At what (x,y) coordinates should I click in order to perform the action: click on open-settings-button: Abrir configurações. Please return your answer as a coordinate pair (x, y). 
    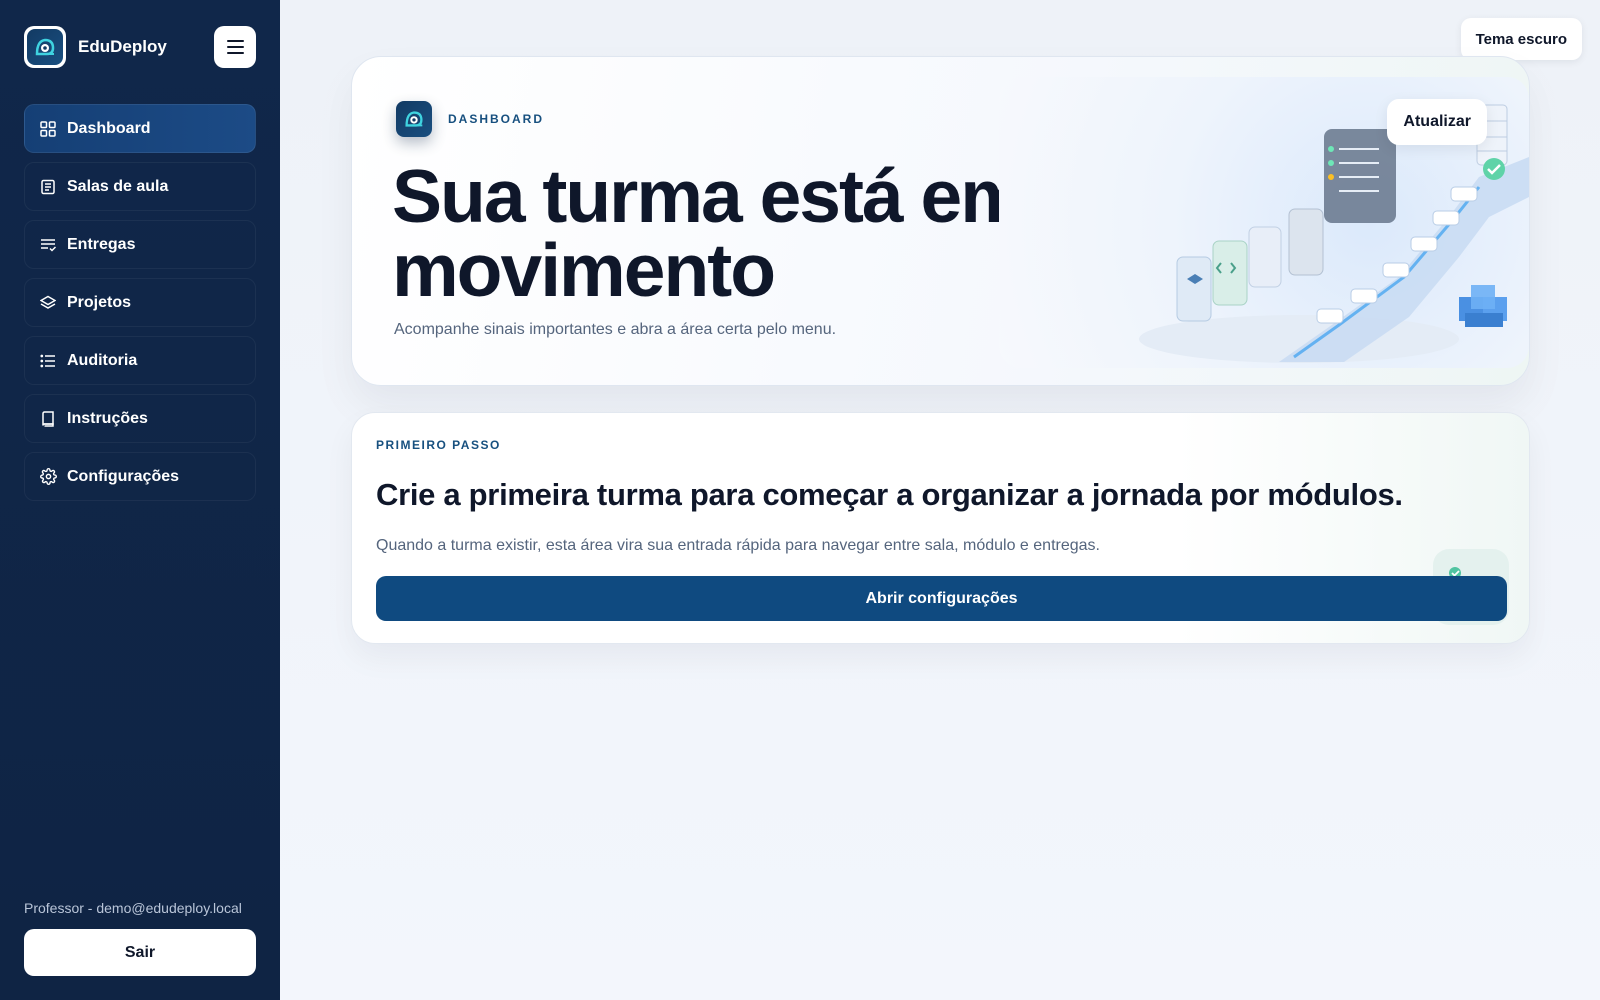
    Looking at the image, I should click on (941, 598).